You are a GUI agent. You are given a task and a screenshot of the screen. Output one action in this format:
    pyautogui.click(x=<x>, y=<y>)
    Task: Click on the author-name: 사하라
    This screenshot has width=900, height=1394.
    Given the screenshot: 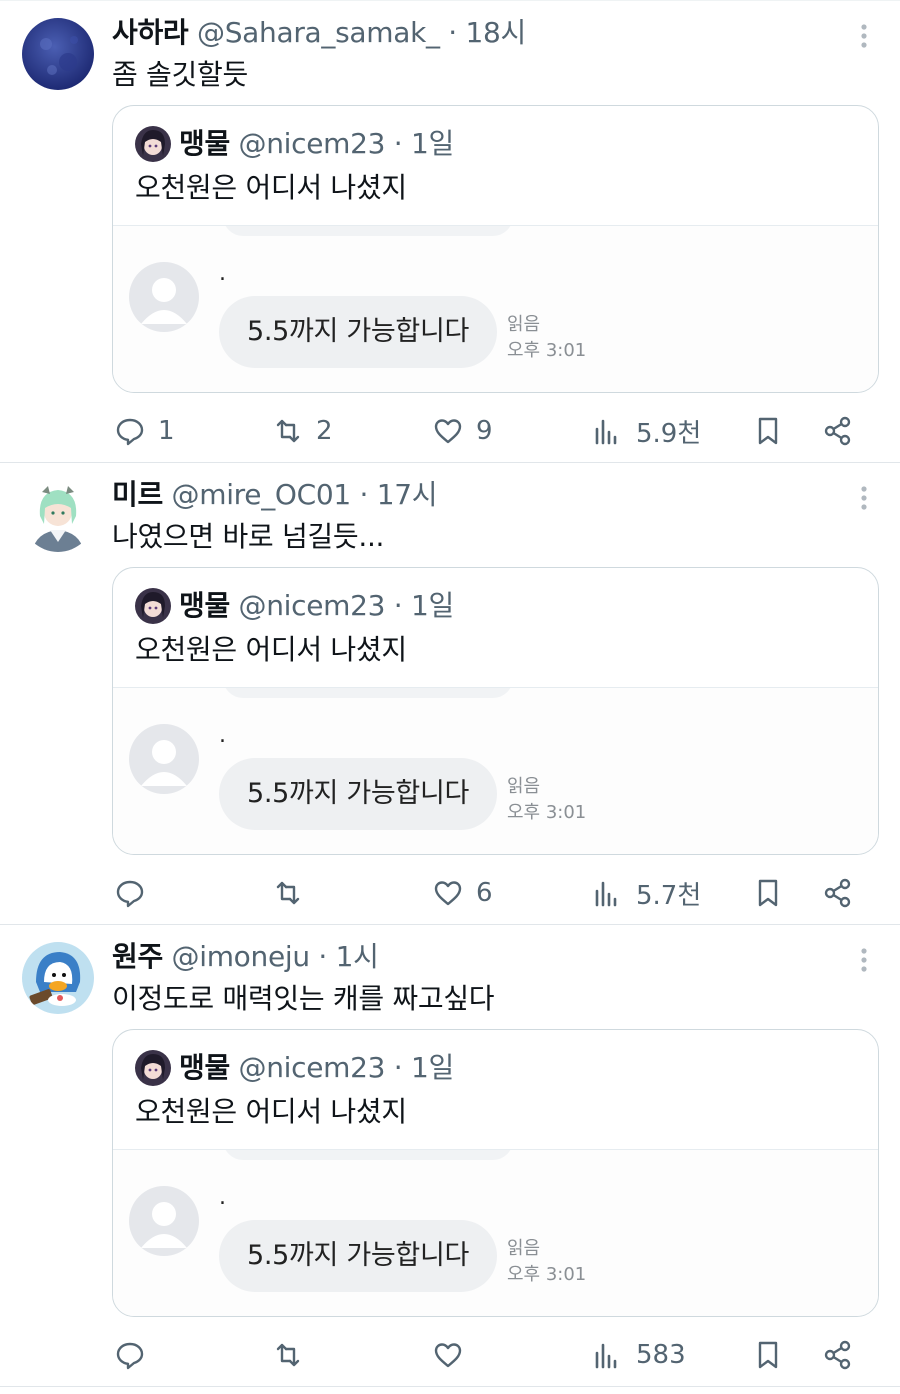 What is the action you would take?
    pyautogui.click(x=150, y=32)
    